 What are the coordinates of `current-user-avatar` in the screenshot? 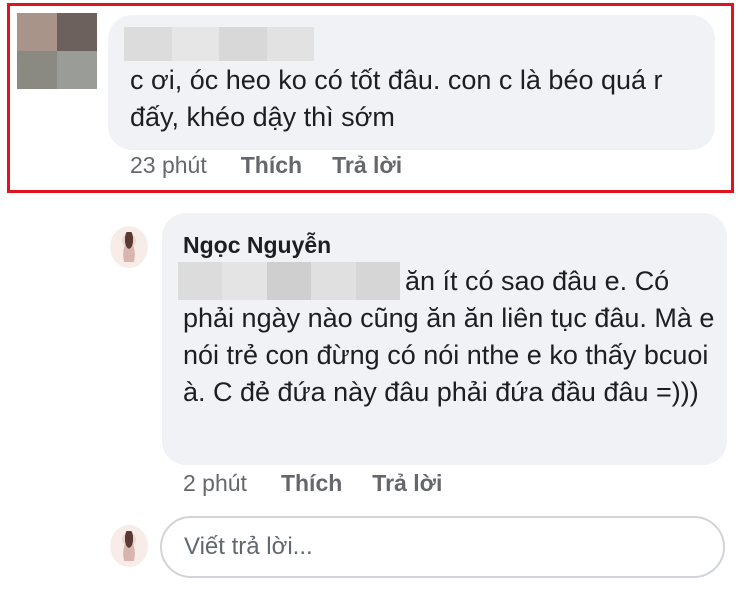 It's located at (129, 546).